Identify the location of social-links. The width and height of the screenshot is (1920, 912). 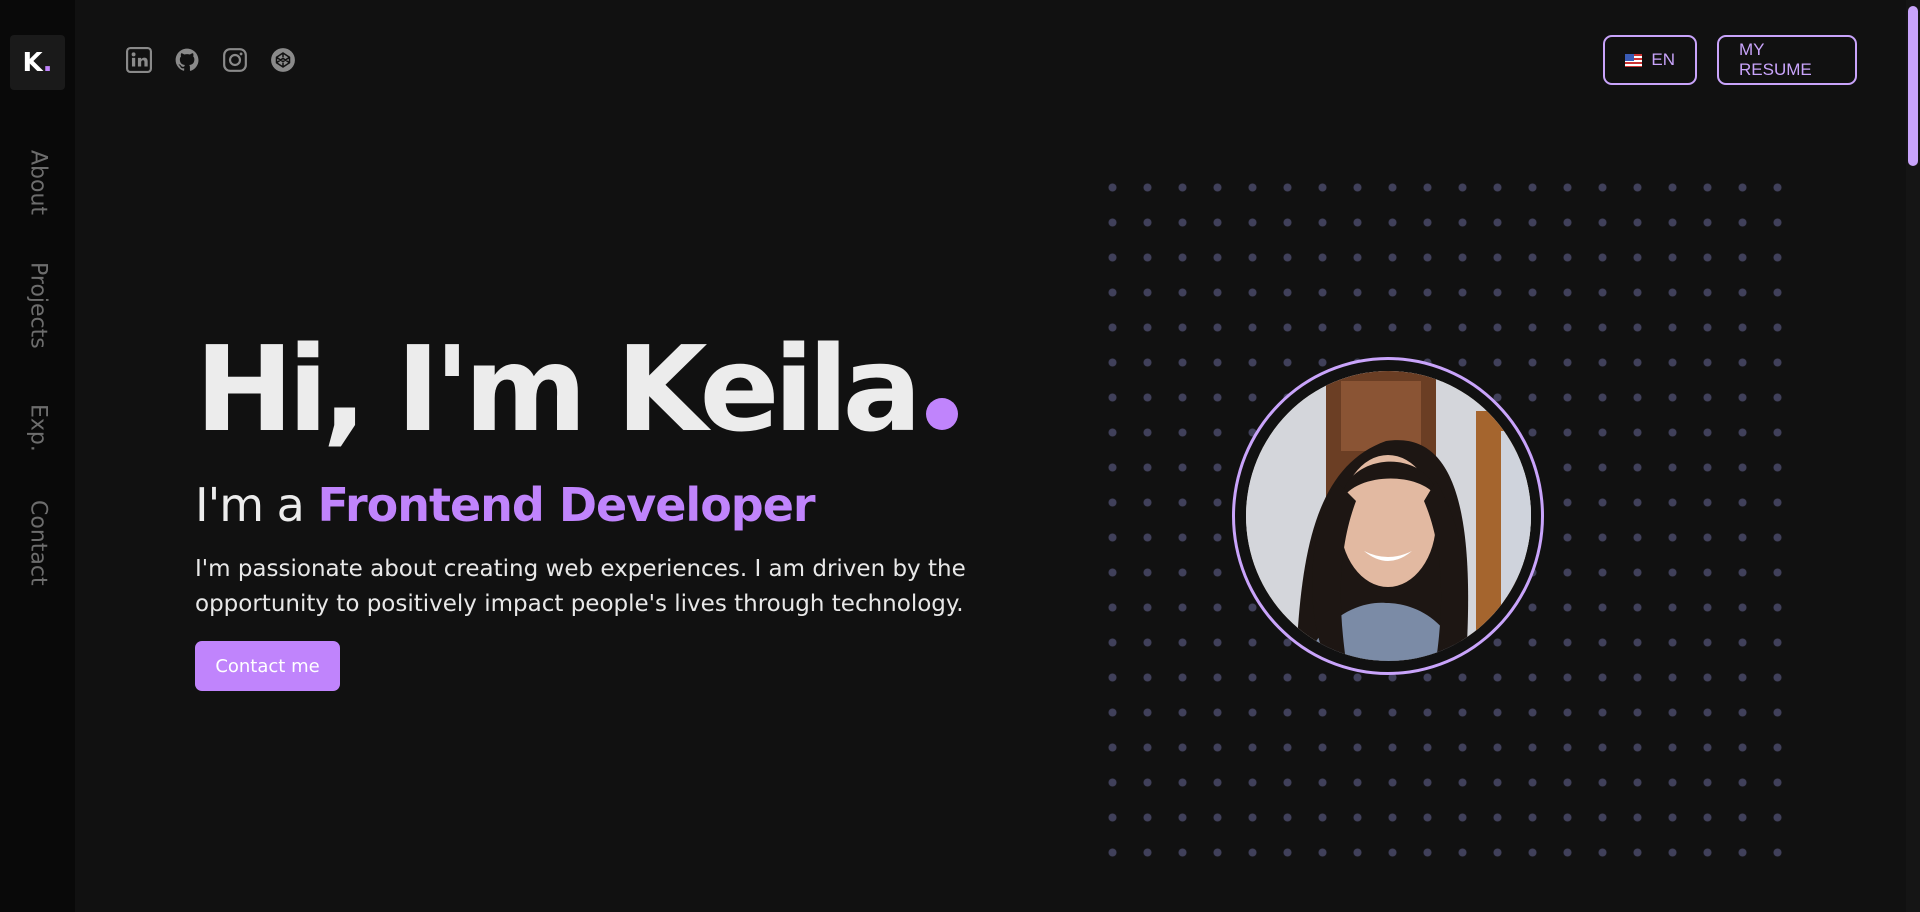
(210, 59).